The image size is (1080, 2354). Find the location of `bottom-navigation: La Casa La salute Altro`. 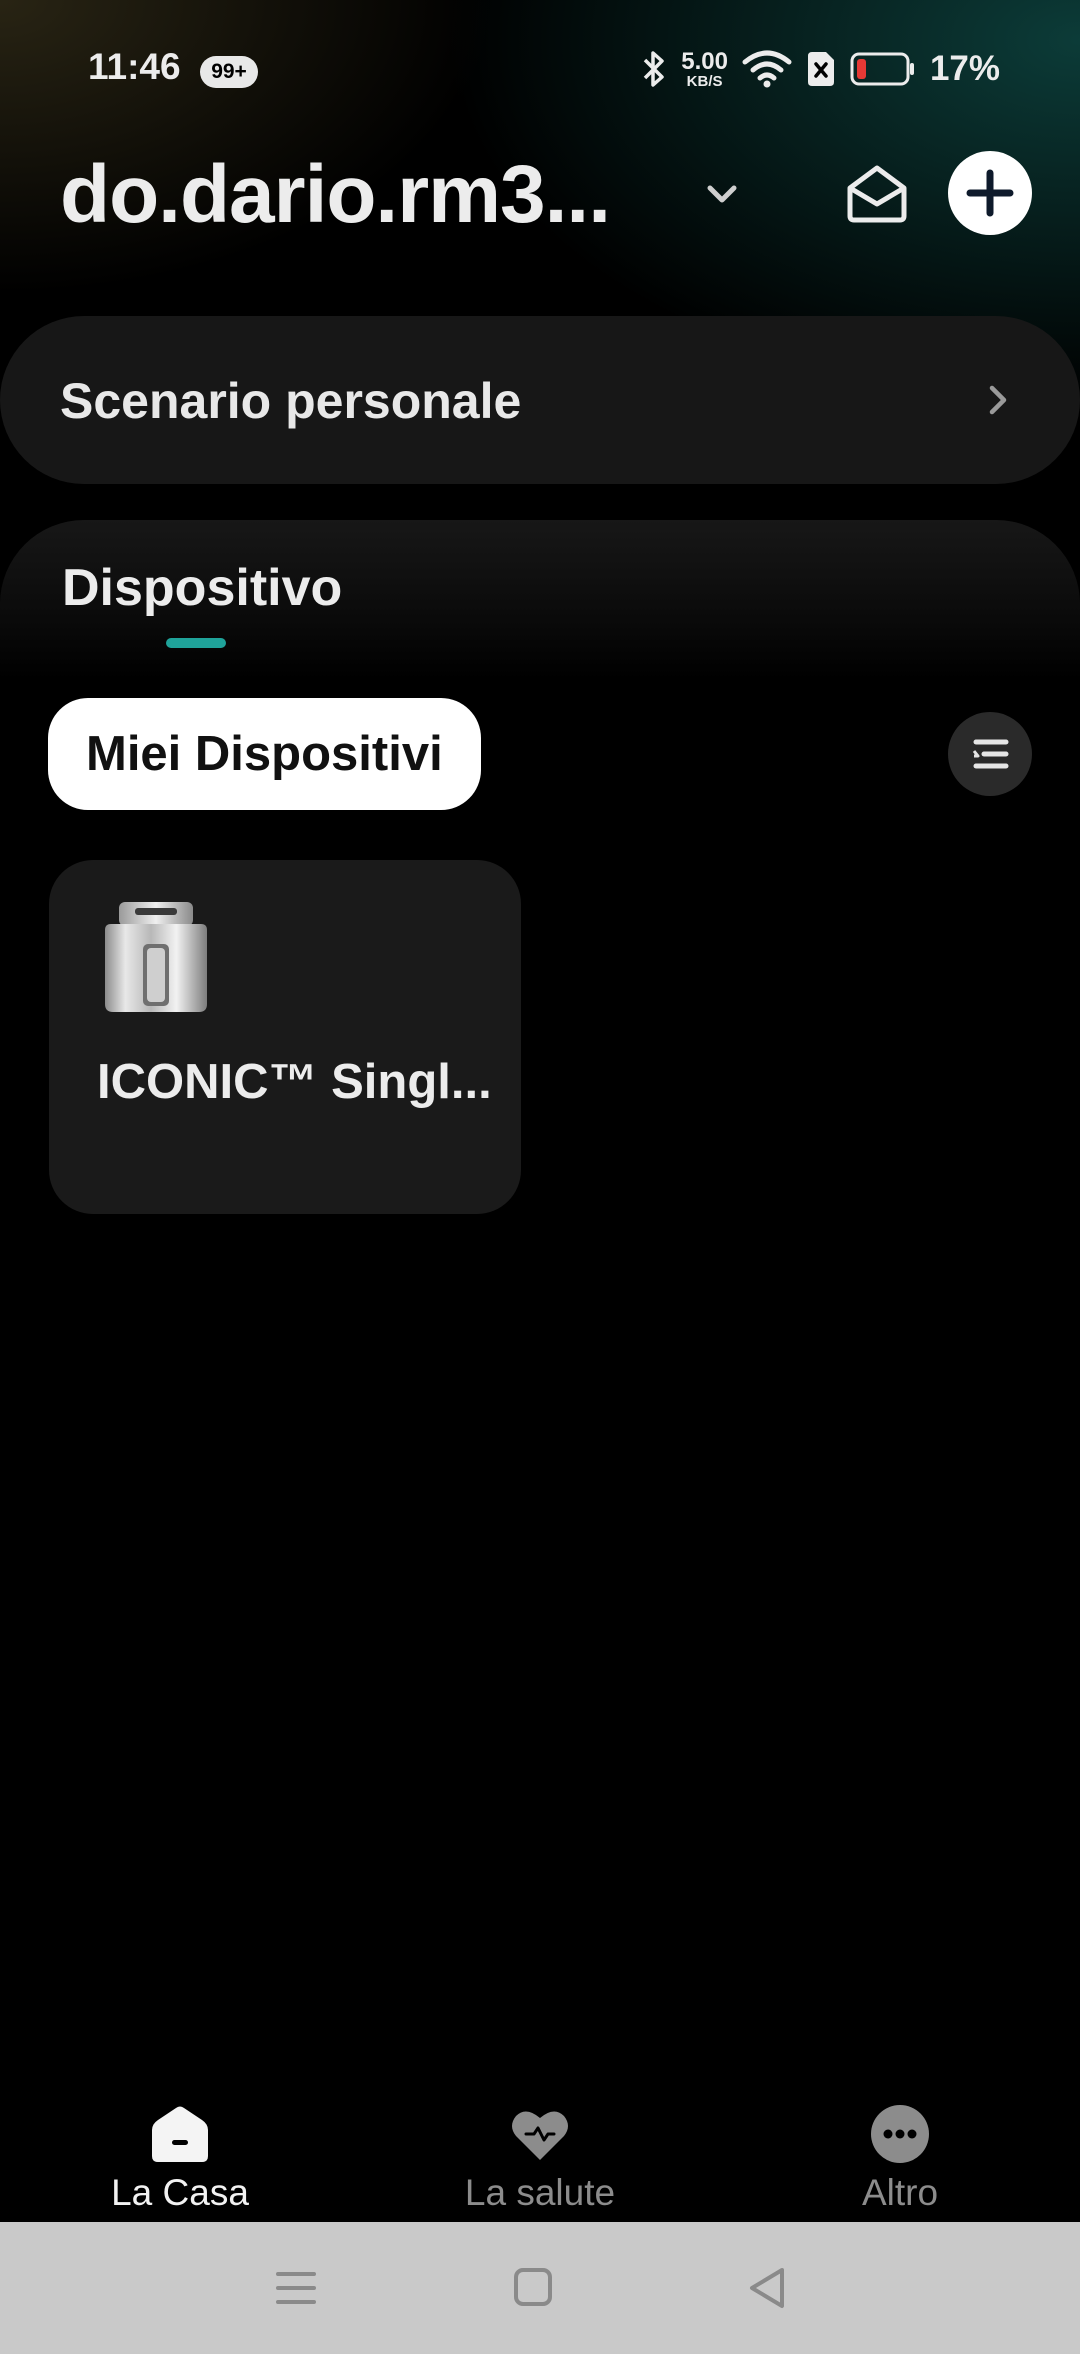

bottom-navigation: La Casa La salute Altro is located at coordinates (540, 2156).